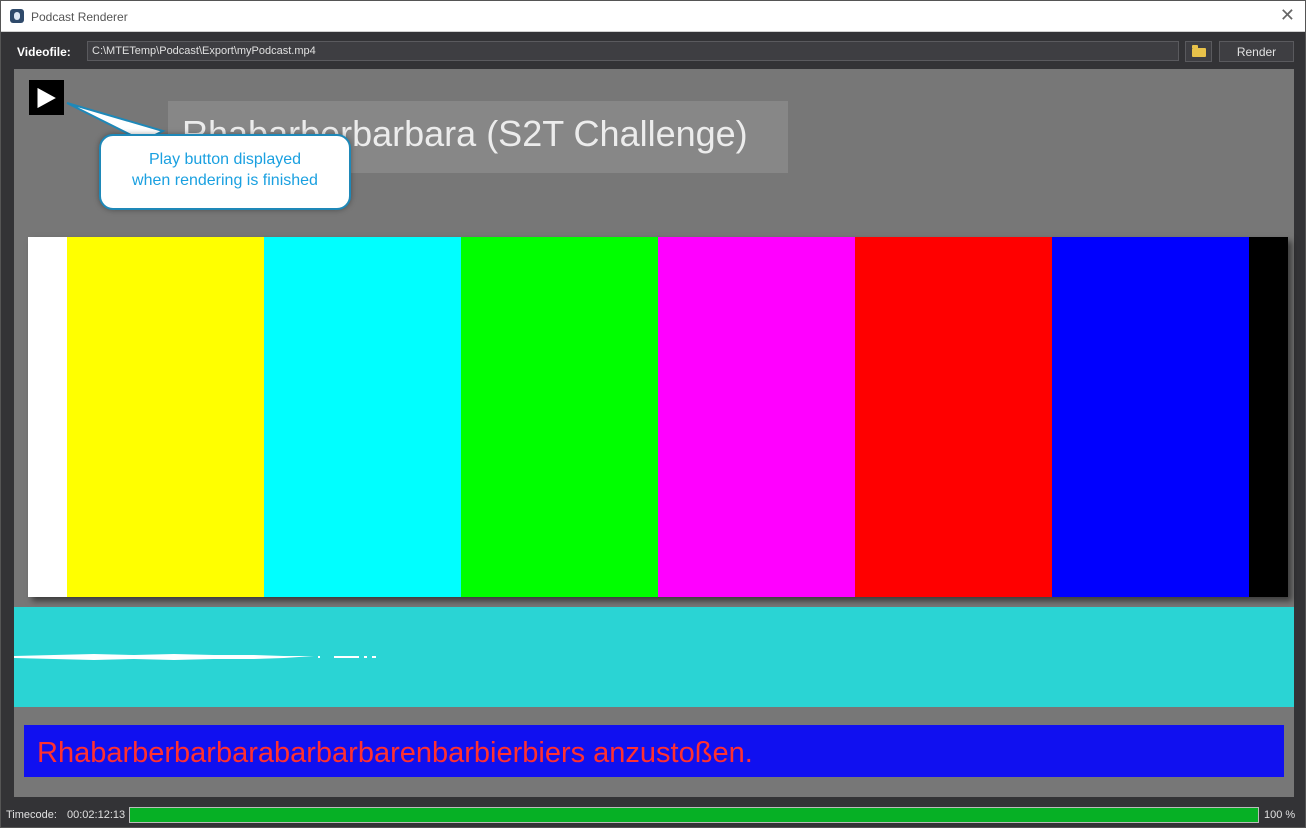 The width and height of the screenshot is (1306, 828). I want to click on timecode-label: Timecode:, so click(31, 815).